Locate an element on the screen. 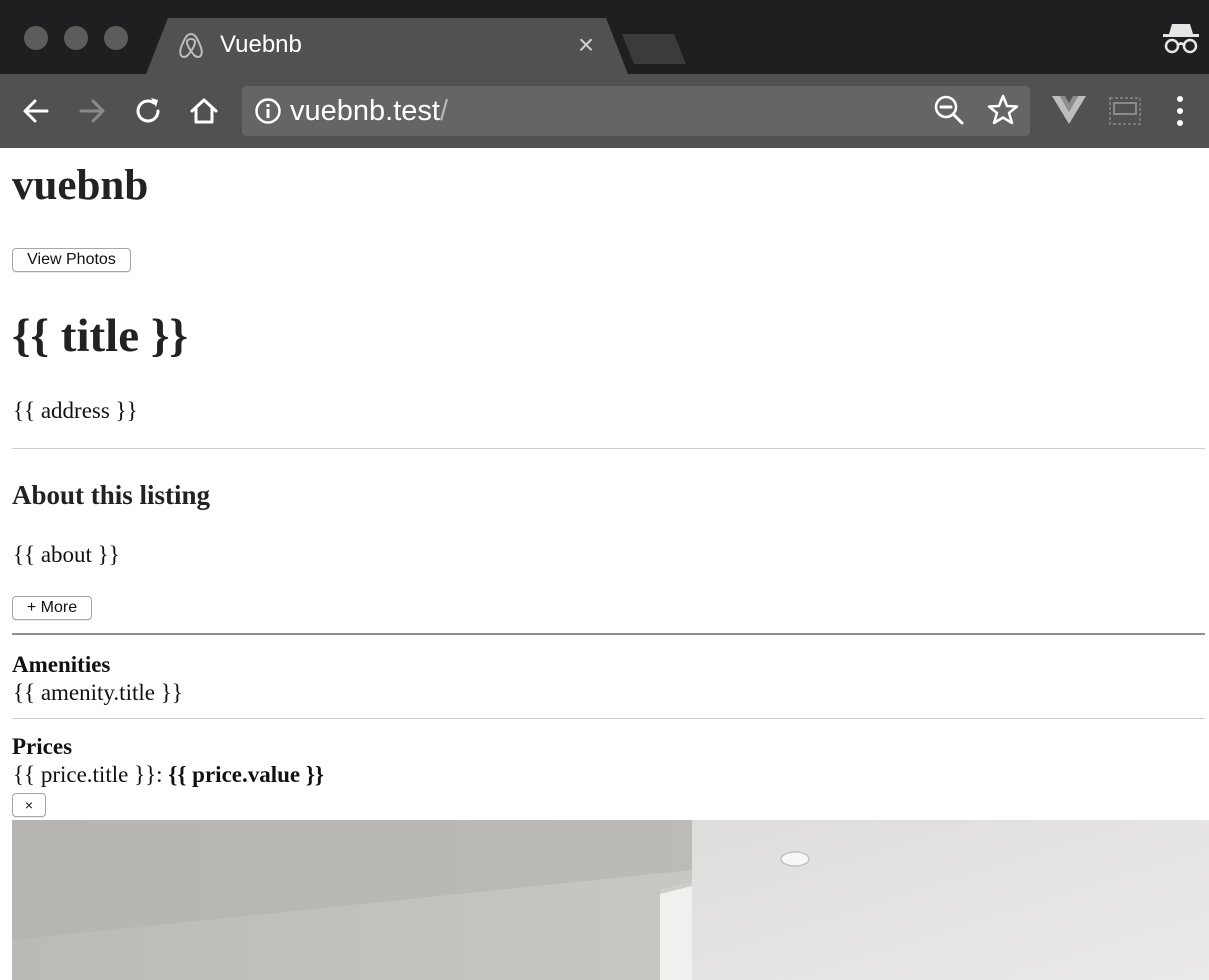  star-bookmark-icon is located at coordinates (1003, 112).